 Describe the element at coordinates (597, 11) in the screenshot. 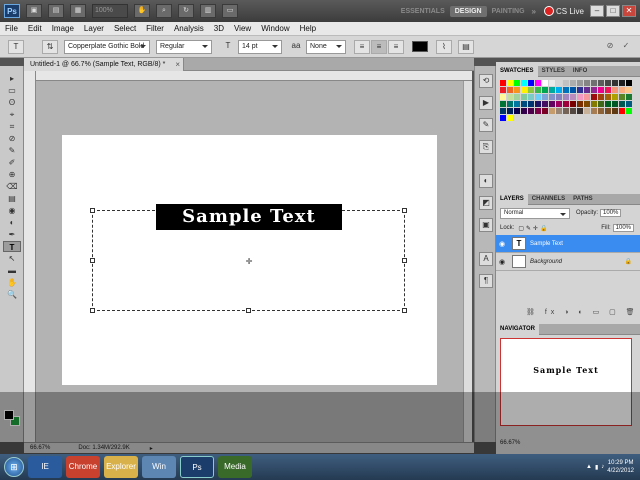

I see `minimize-button: –` at that location.